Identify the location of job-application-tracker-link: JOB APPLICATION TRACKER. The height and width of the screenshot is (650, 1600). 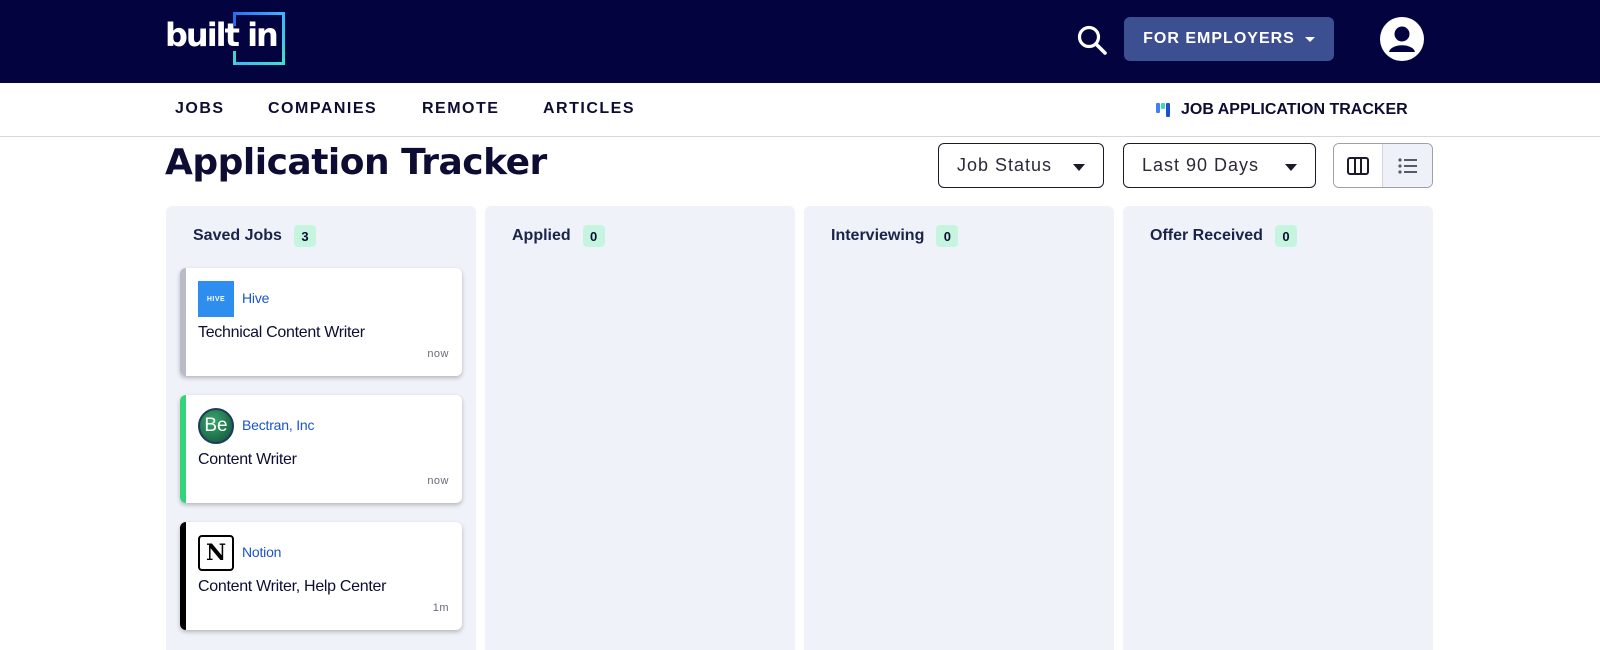
(1281, 110).